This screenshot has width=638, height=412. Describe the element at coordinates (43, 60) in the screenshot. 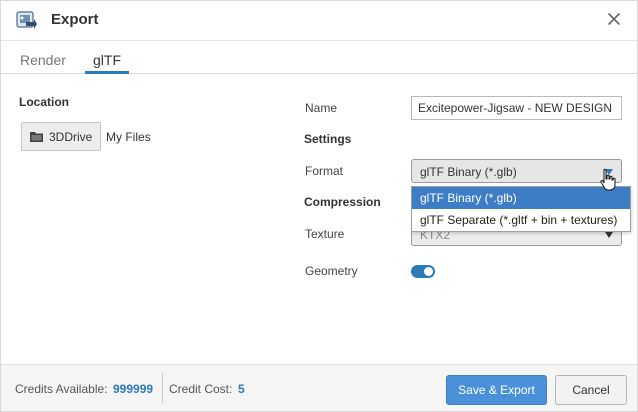

I see `tab-render: Render` at that location.